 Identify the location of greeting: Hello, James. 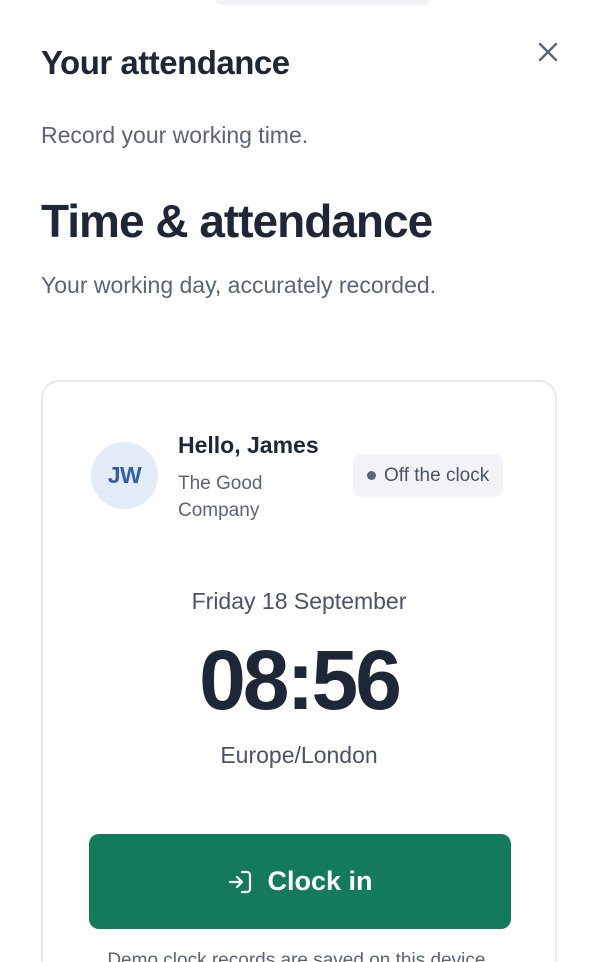
(248, 445).